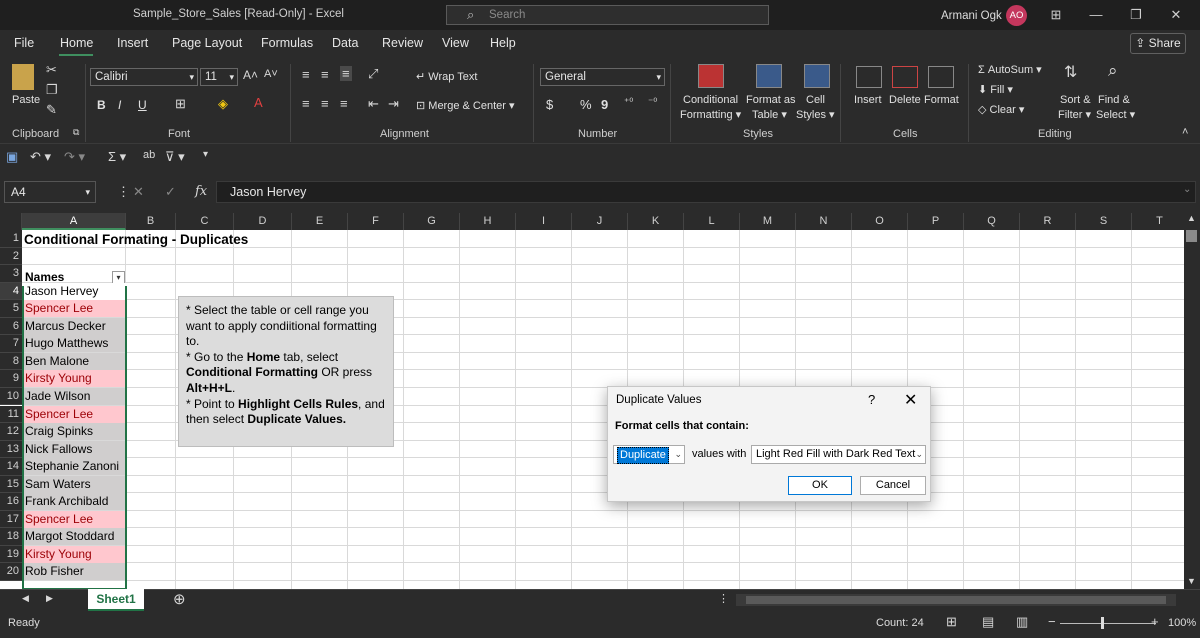 The width and height of the screenshot is (1200, 638). I want to click on customize-qat-icon: ▾, so click(205, 154).